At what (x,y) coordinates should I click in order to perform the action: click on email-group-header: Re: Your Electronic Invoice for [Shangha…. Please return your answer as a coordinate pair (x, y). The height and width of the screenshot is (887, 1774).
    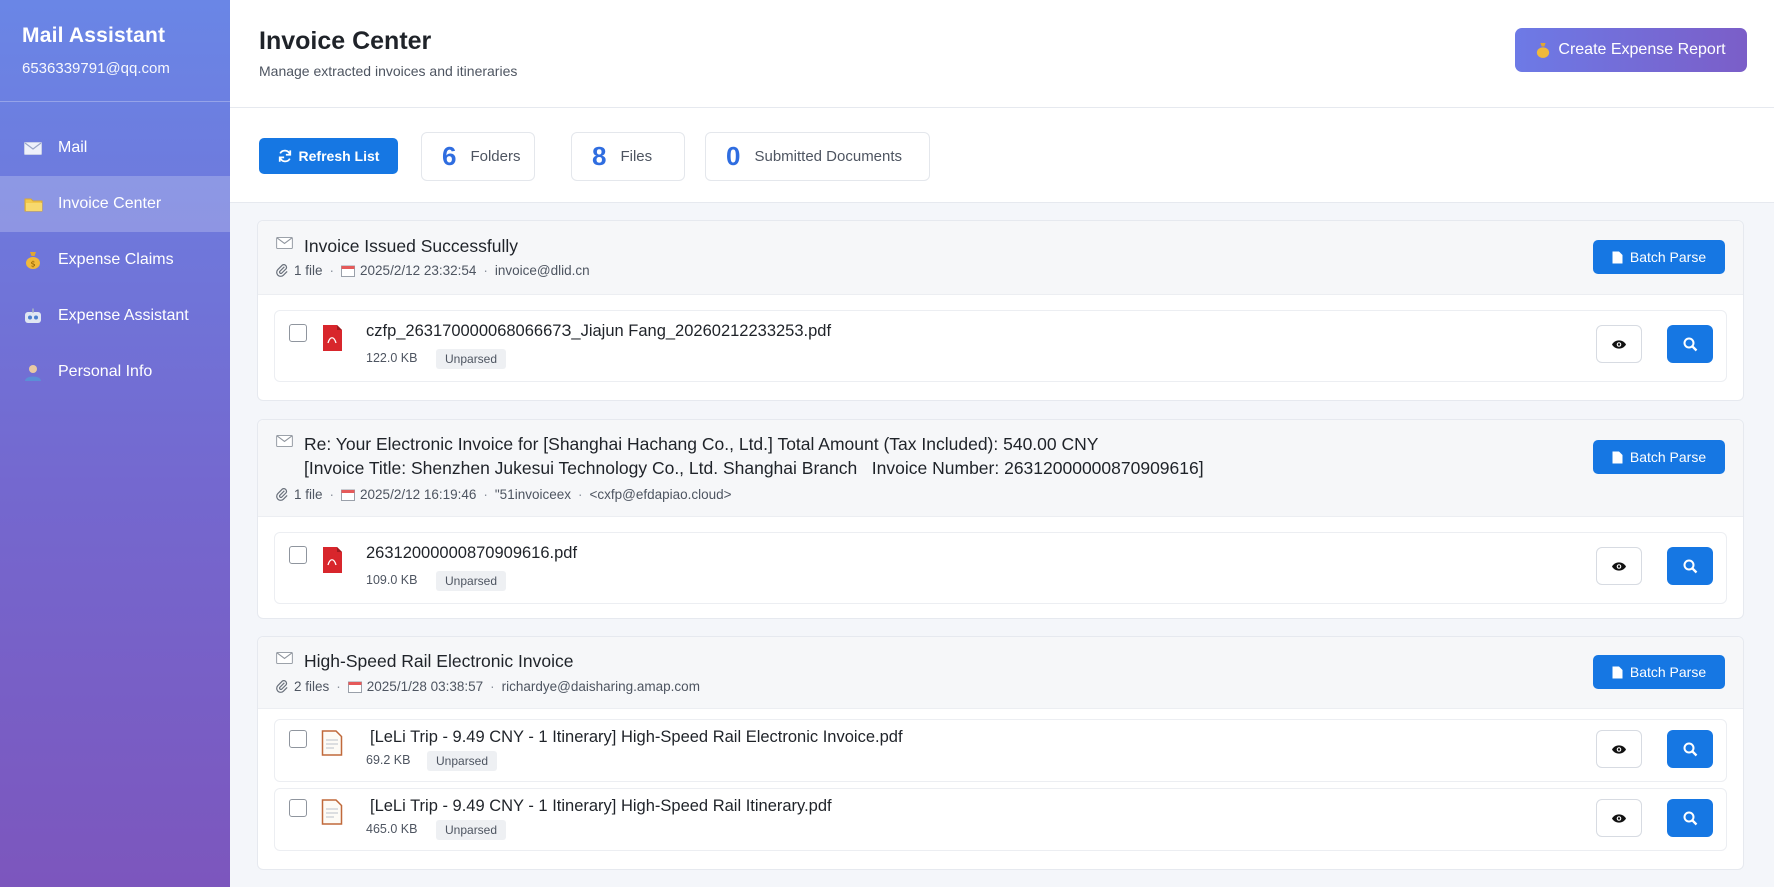
    Looking at the image, I should click on (1000, 468).